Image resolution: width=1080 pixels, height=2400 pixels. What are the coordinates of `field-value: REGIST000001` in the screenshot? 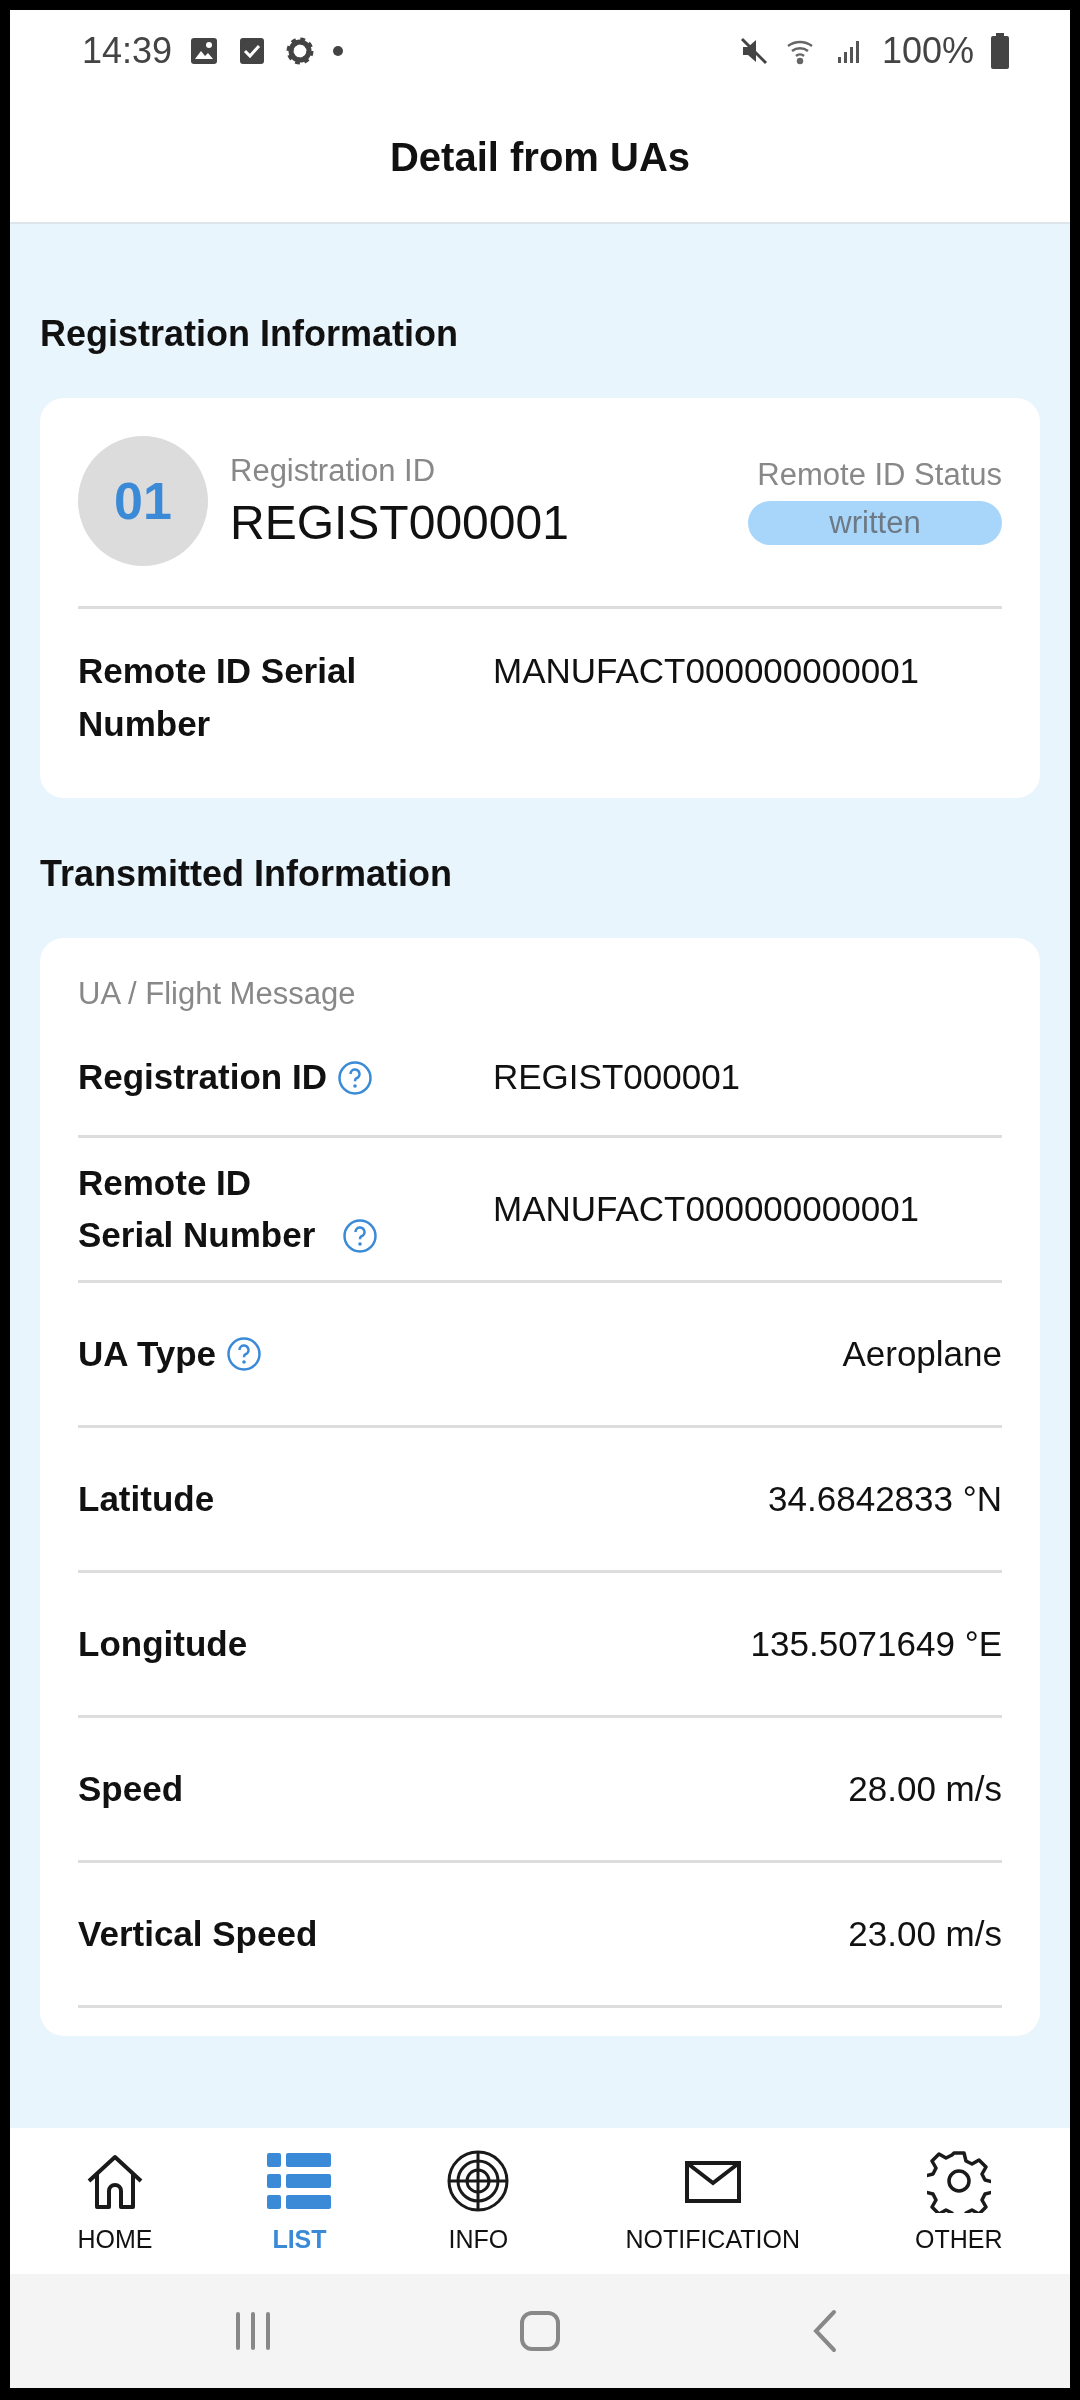 It's located at (617, 1077).